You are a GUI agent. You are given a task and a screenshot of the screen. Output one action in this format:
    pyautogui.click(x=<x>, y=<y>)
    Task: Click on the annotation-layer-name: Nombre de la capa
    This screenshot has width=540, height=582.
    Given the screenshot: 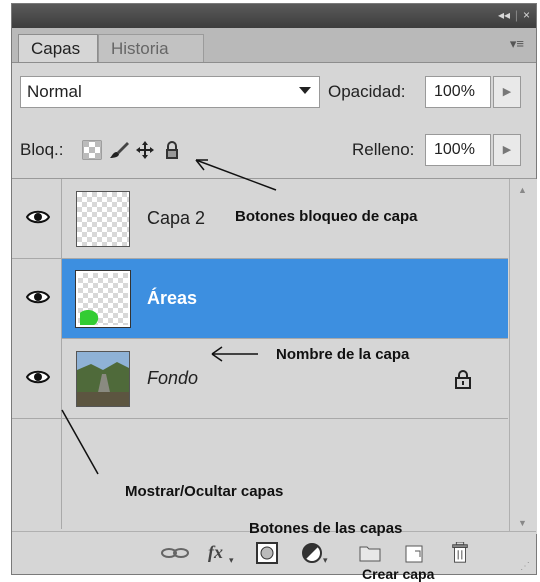 What is the action you would take?
    pyautogui.click(x=343, y=354)
    